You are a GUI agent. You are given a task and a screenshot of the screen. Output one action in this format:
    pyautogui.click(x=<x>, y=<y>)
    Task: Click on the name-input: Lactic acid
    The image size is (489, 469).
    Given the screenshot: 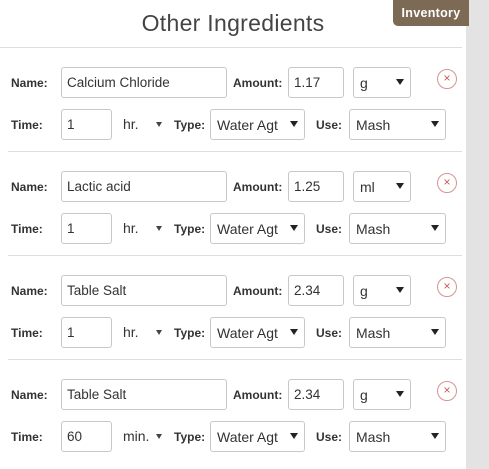 What is the action you would take?
    pyautogui.click(x=144, y=186)
    